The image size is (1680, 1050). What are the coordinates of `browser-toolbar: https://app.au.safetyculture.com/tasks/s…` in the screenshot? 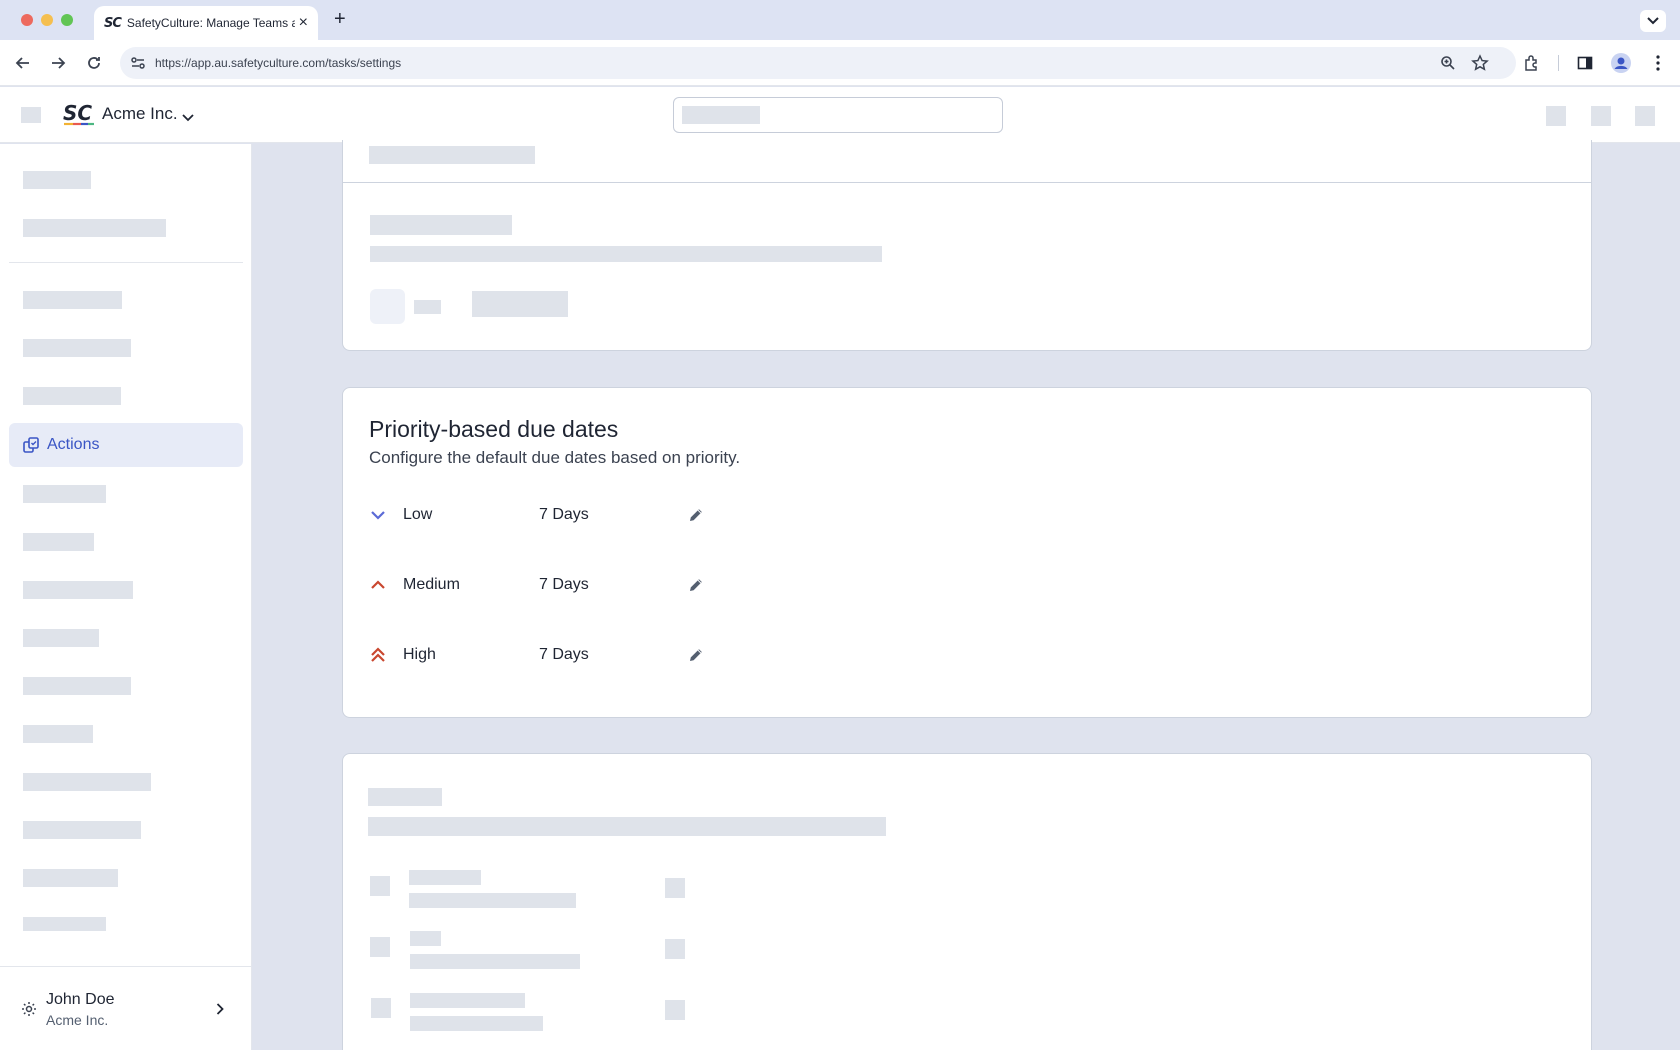 It's located at (840, 63).